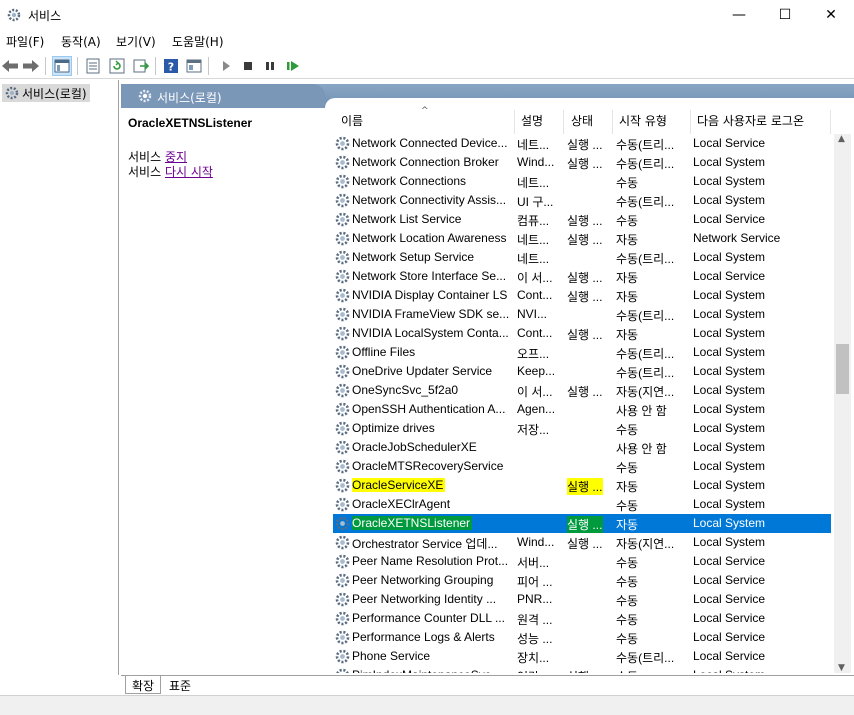  Describe the element at coordinates (582, 466) in the screenshot. I see `service-row: OracleMTSRecoveryService 수동 Local System` at that location.